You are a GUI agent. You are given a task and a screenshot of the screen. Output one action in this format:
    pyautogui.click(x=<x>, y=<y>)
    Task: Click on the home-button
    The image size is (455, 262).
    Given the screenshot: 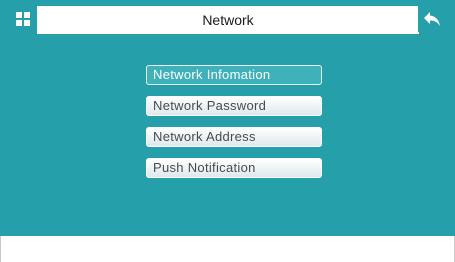 What is the action you would take?
    pyautogui.click(x=23, y=19)
    